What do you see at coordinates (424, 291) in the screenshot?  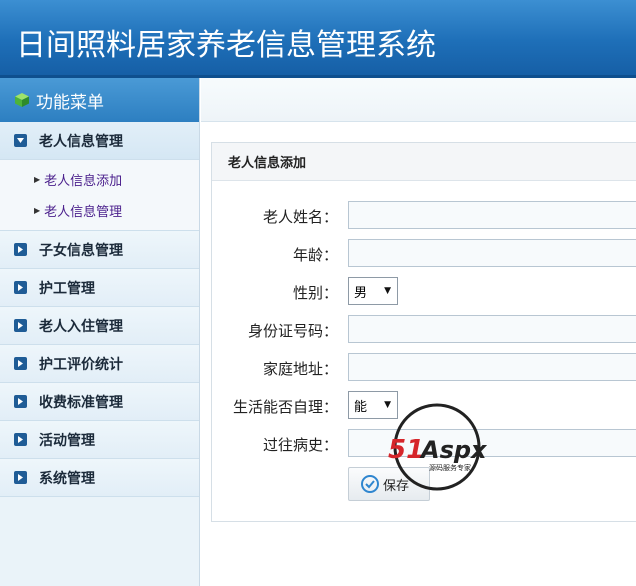 I see `row-gender: 性别： 男 ▼` at bounding box center [424, 291].